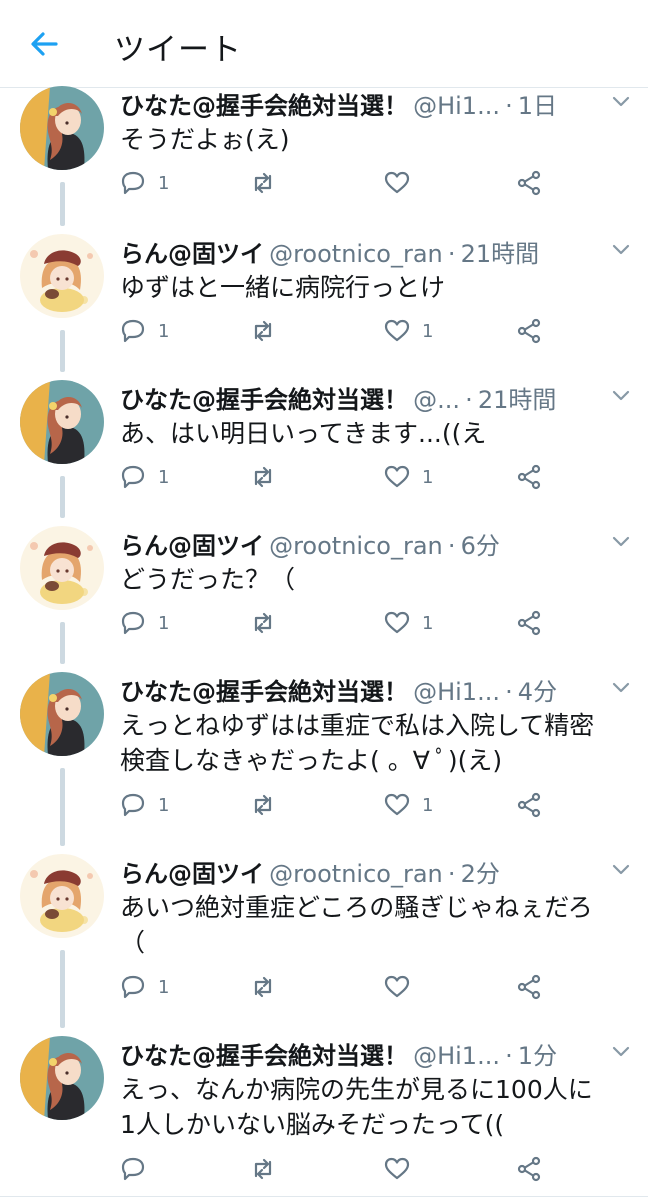 The image size is (648, 1200). Describe the element at coordinates (324, 44) in the screenshot. I see `top-bar: ツイート` at that location.